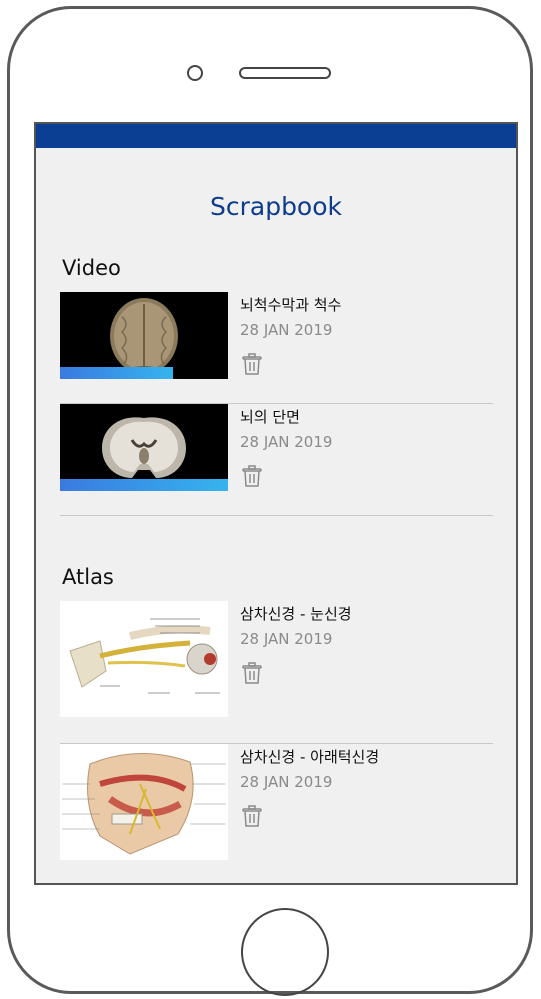 The width and height of the screenshot is (541, 999). What do you see at coordinates (285, 952) in the screenshot?
I see `home-button` at bounding box center [285, 952].